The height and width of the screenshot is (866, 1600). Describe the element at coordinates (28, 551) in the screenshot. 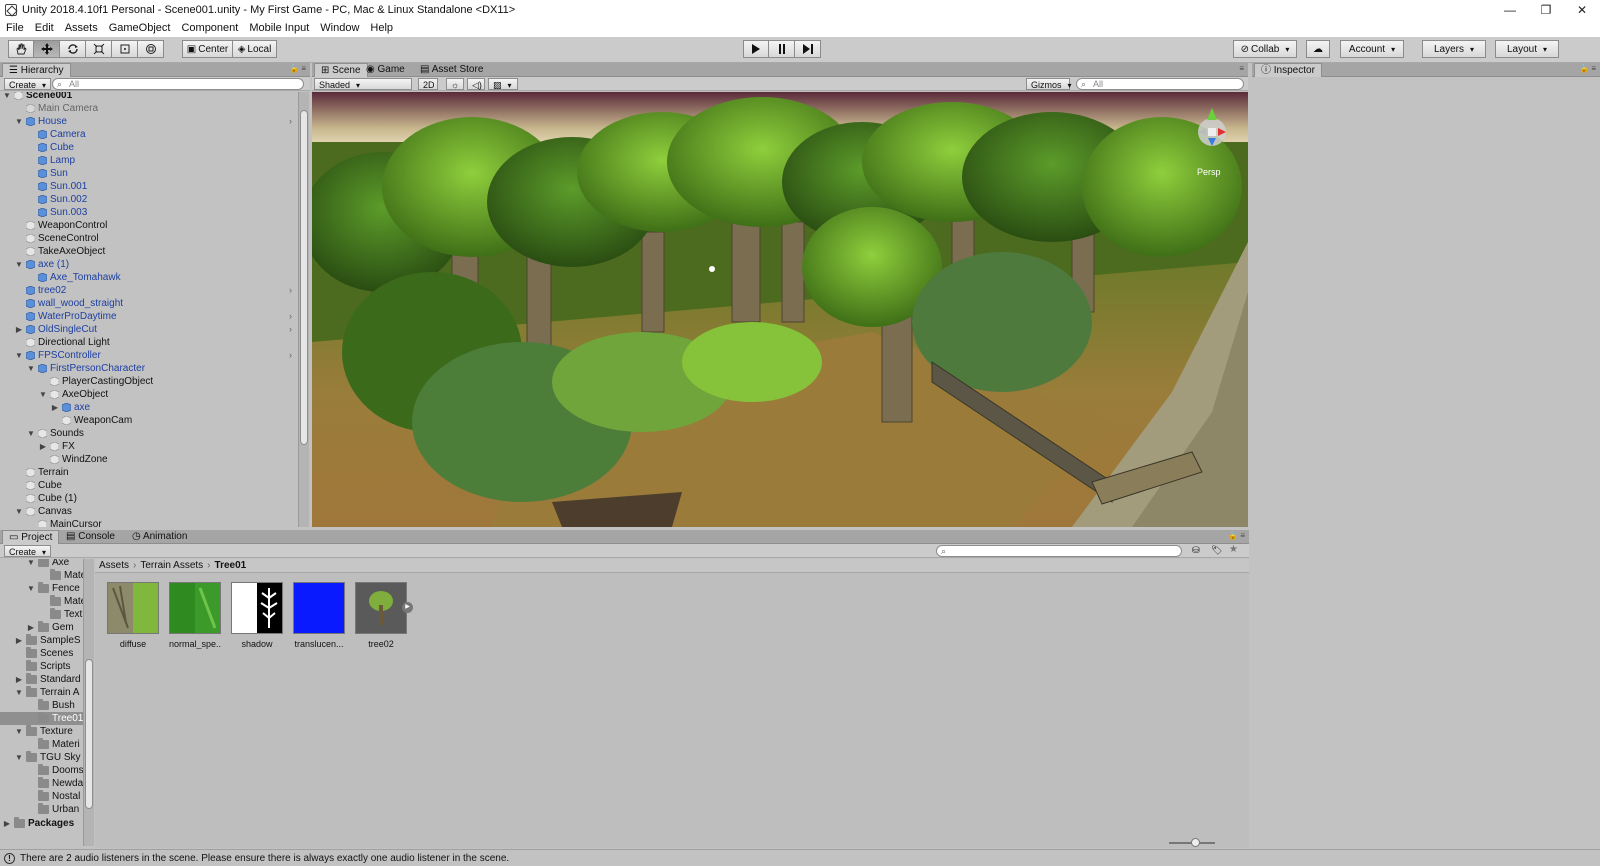

I see `project-create-button: Create` at that location.